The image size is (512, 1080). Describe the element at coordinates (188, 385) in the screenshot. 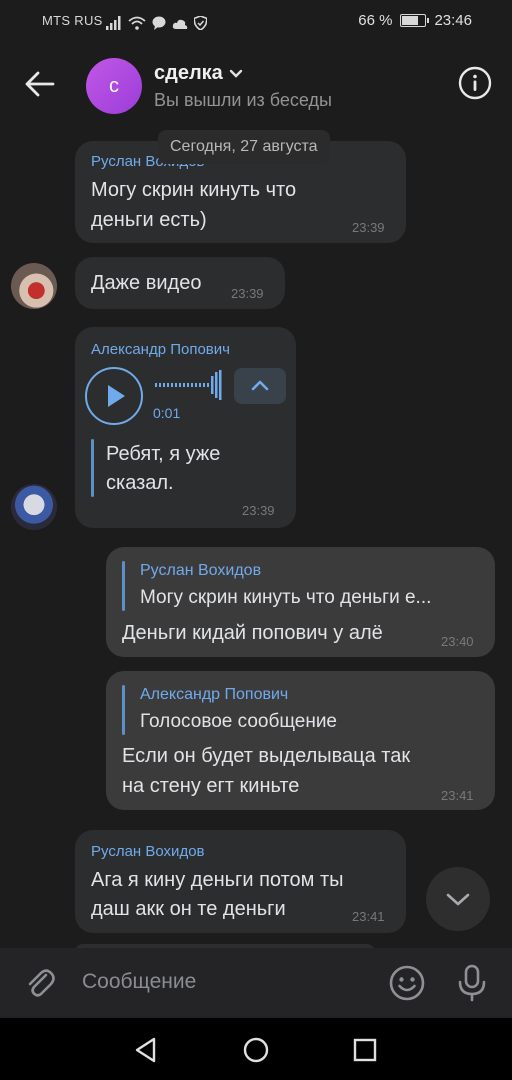

I see `voice-waveform` at that location.